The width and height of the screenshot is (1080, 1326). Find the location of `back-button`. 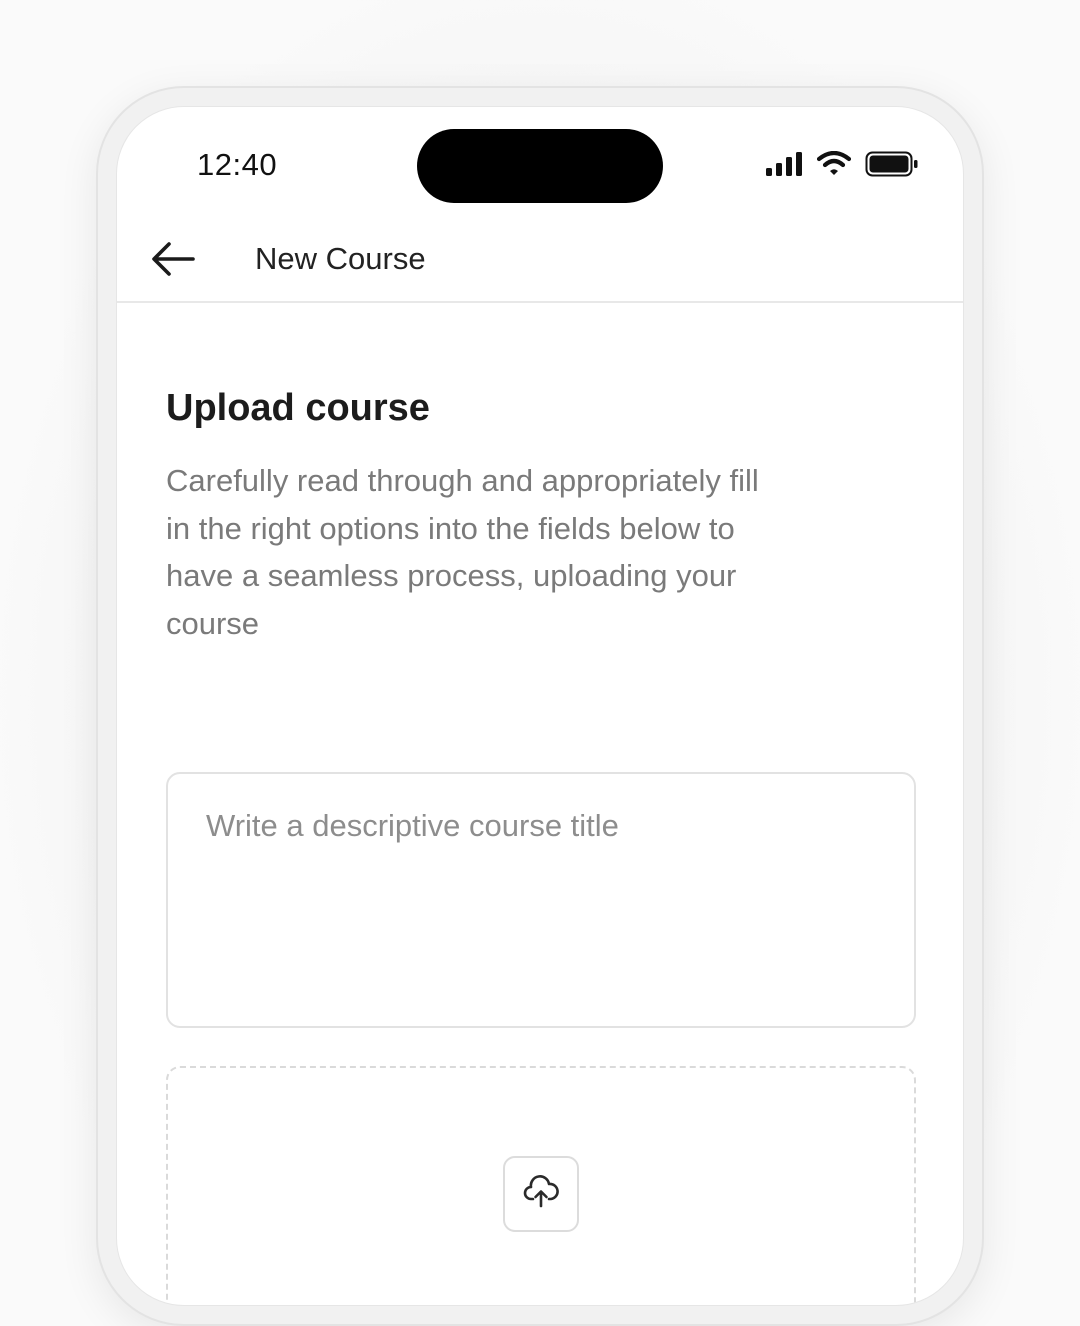

back-button is located at coordinates (173, 261).